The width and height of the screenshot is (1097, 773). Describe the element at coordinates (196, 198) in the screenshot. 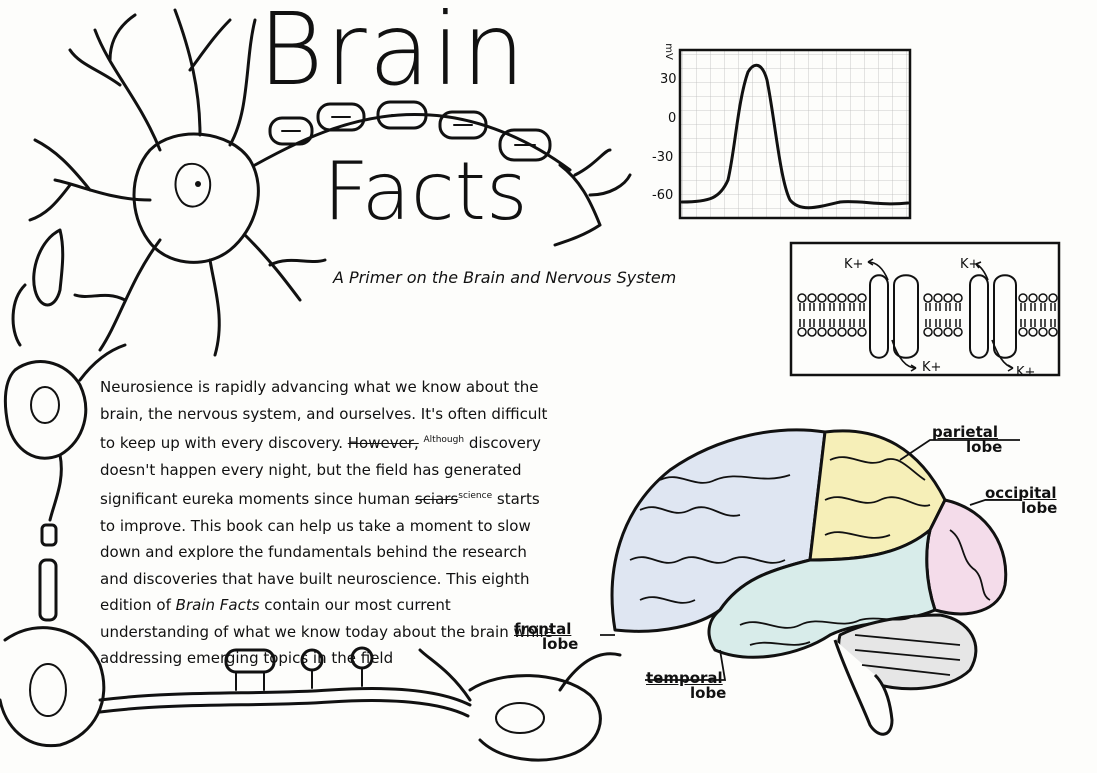

I see `neuron-cell-body` at that location.